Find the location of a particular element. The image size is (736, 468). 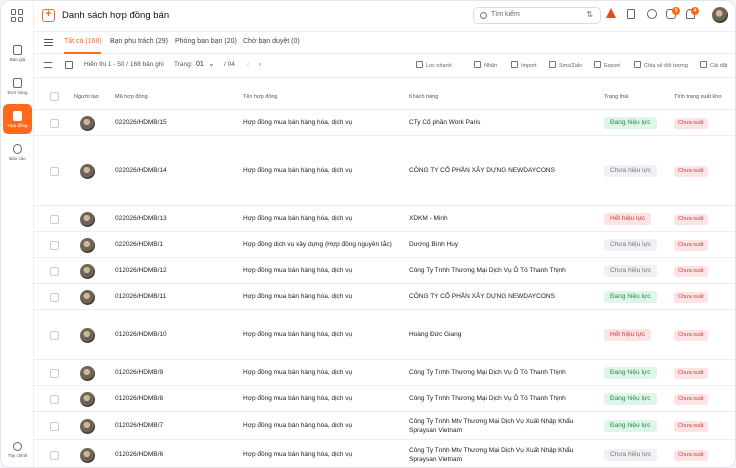

contract-code: 012026/HDMB/10 is located at coordinates (141, 334).